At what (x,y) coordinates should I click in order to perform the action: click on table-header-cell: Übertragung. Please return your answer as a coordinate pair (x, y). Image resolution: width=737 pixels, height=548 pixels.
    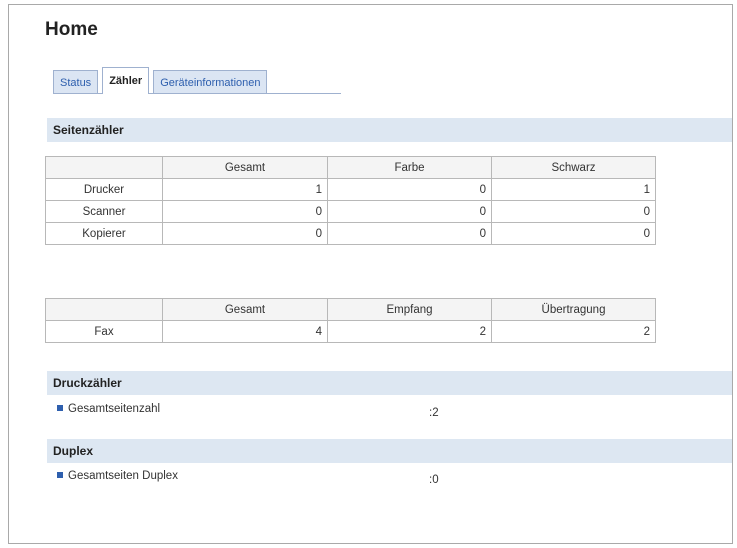
    Looking at the image, I should click on (573, 309).